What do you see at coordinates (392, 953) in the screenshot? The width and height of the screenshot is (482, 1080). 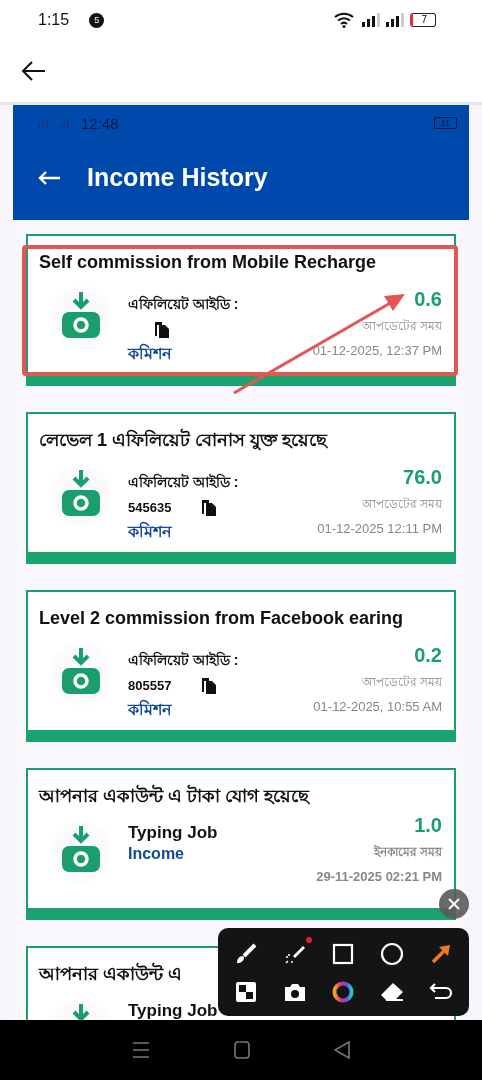 I see `circle-tool-icon` at bounding box center [392, 953].